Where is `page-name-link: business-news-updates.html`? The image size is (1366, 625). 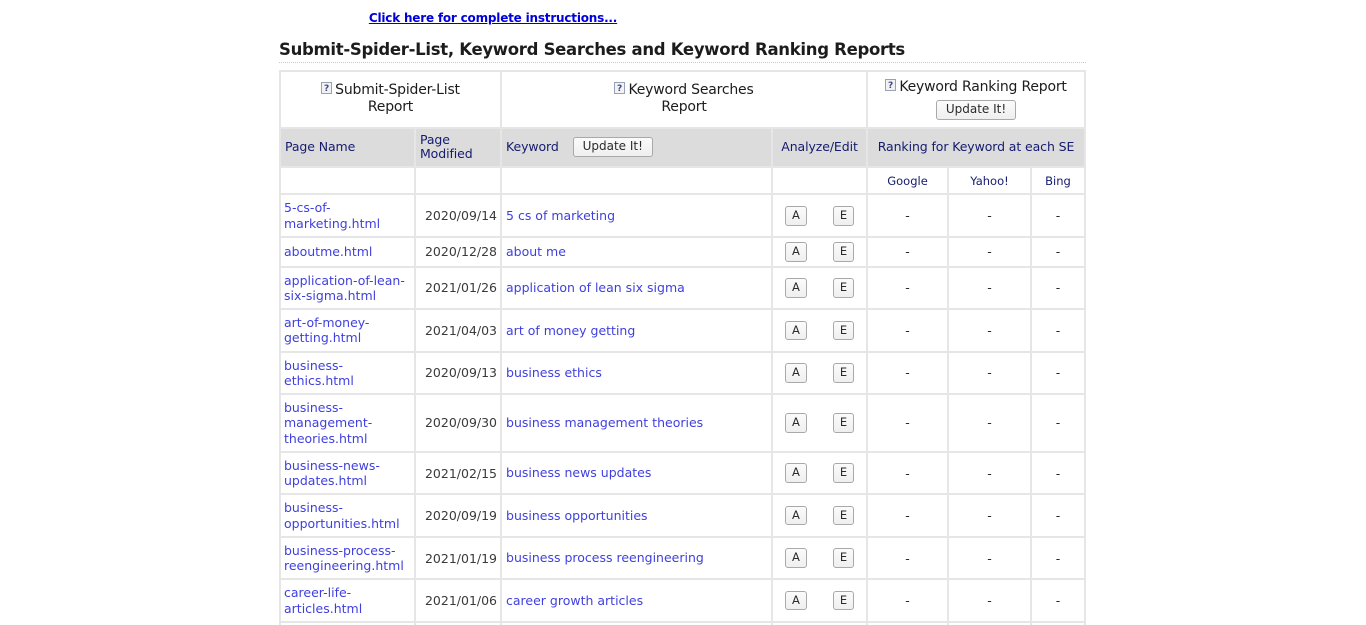
page-name-link: business-news-updates.html is located at coordinates (332, 473).